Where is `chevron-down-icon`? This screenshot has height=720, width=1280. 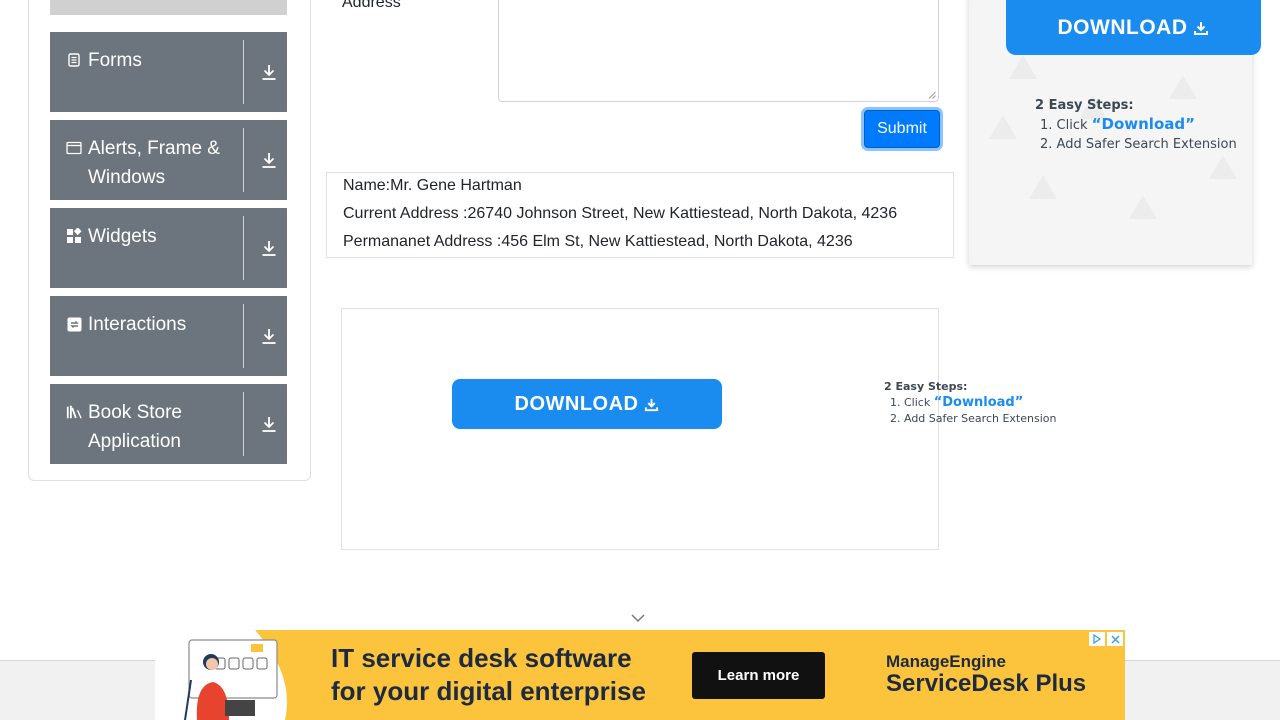
chevron-down-icon is located at coordinates (638, 618).